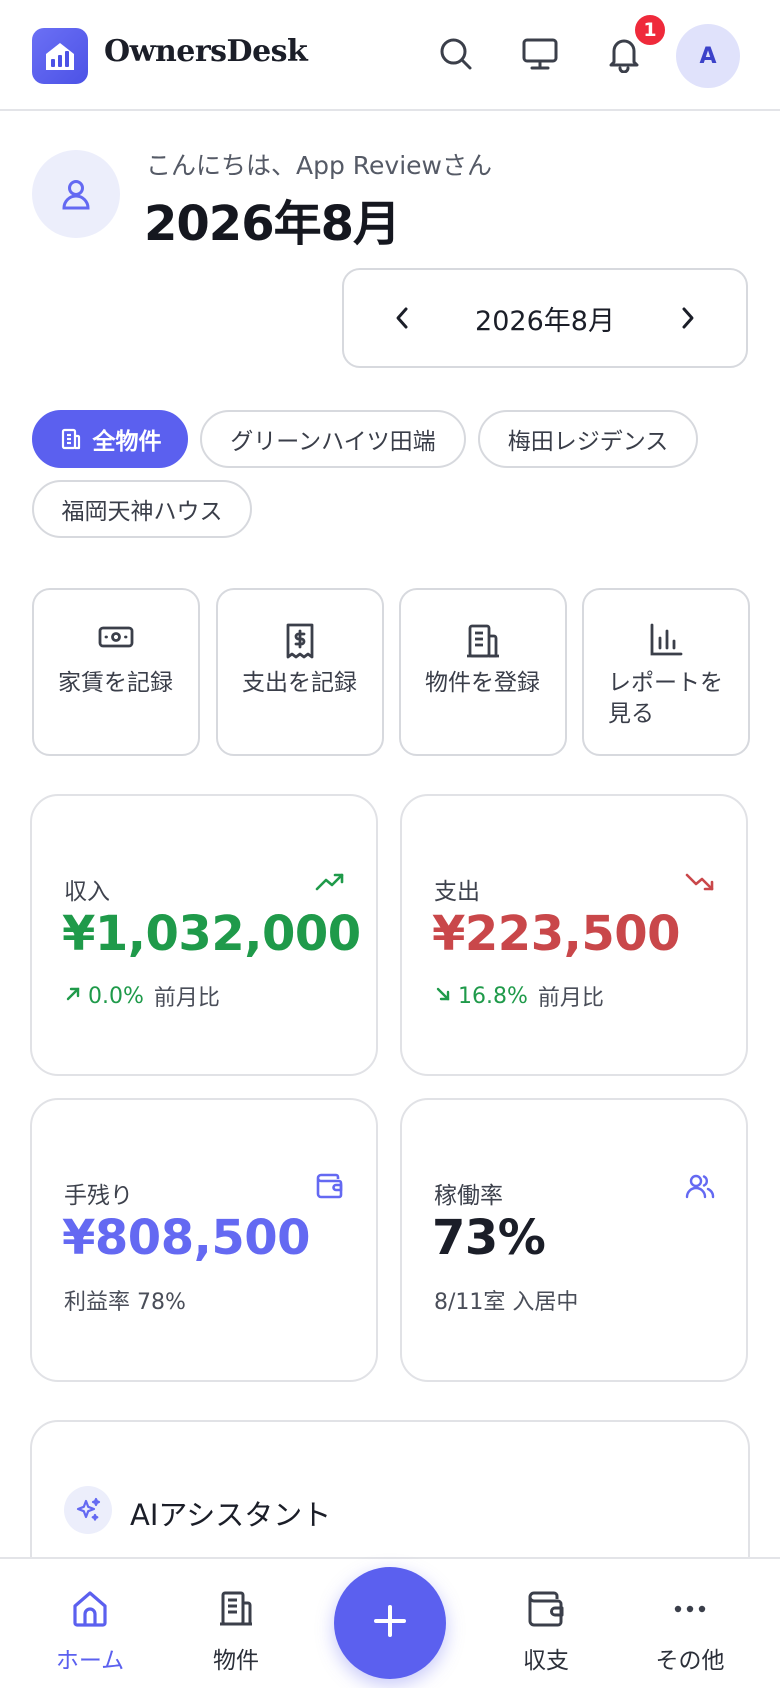  I want to click on app-name: OwnersDesk, so click(206, 51).